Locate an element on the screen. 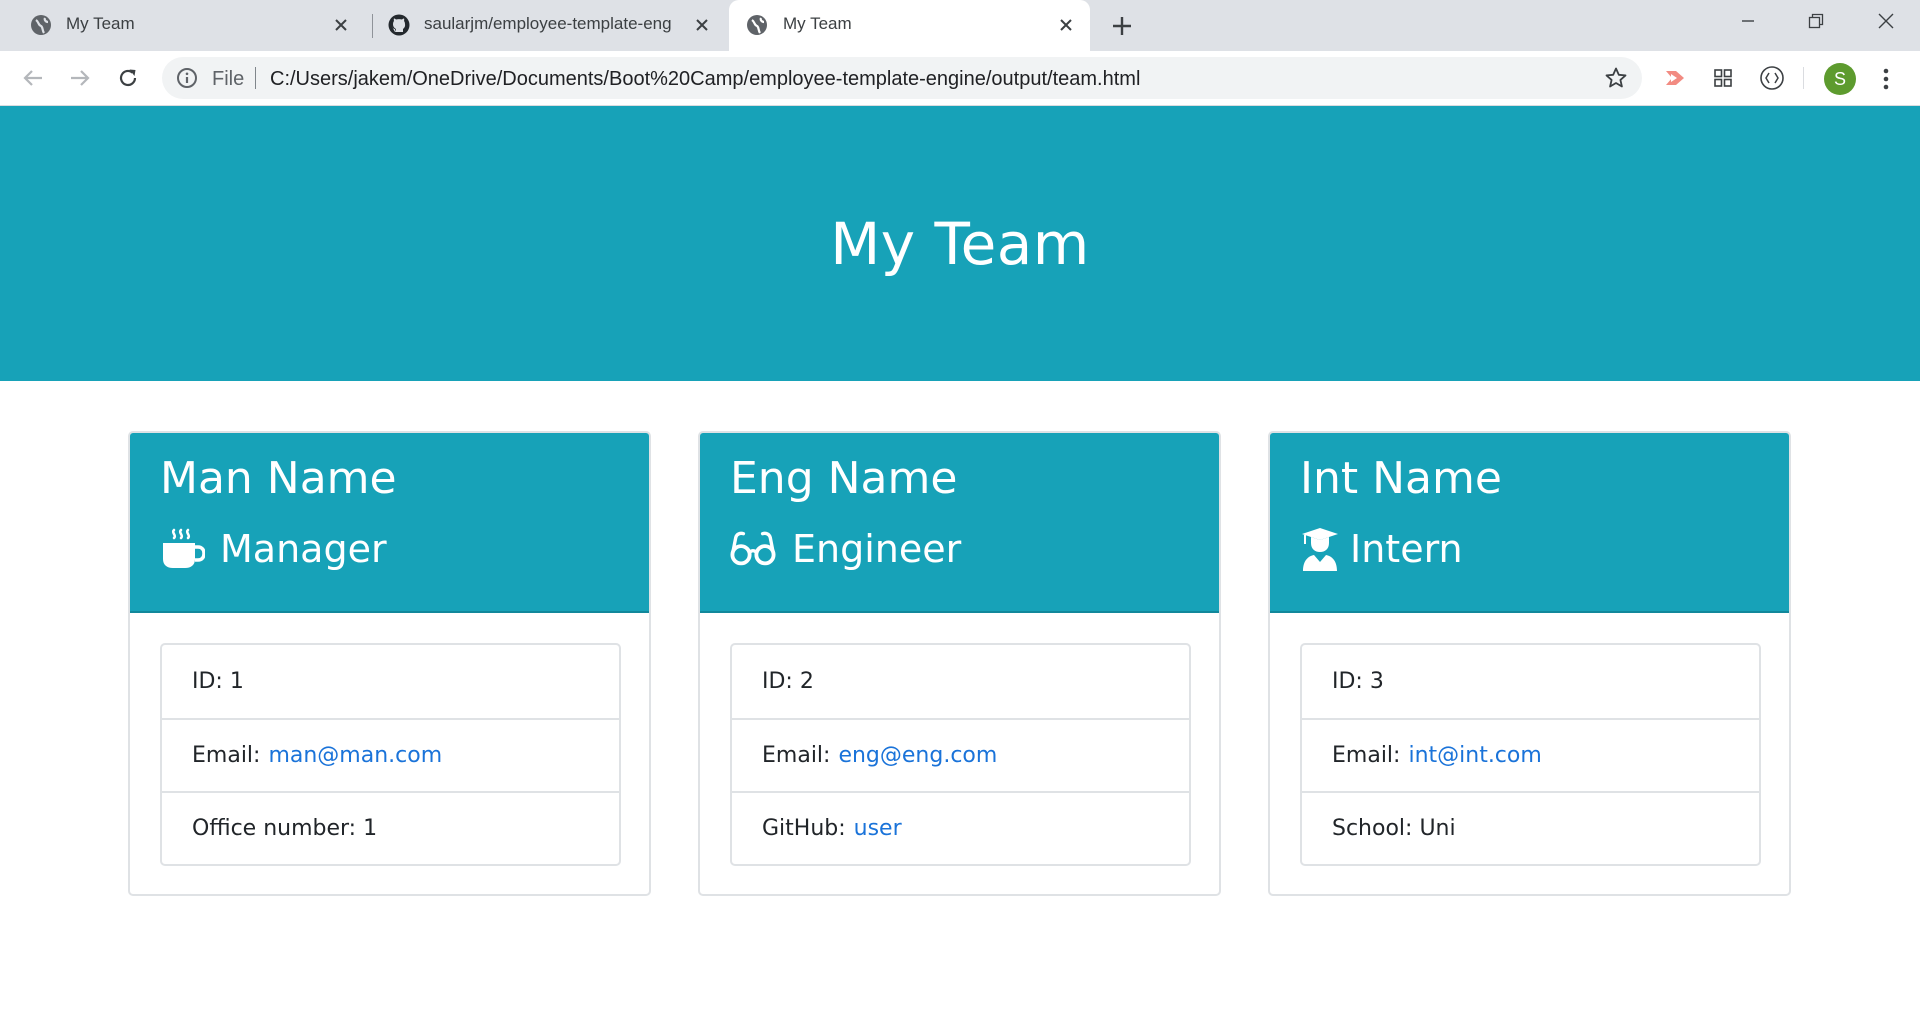 The image size is (1920, 1020). scheme-label: File is located at coordinates (228, 79).